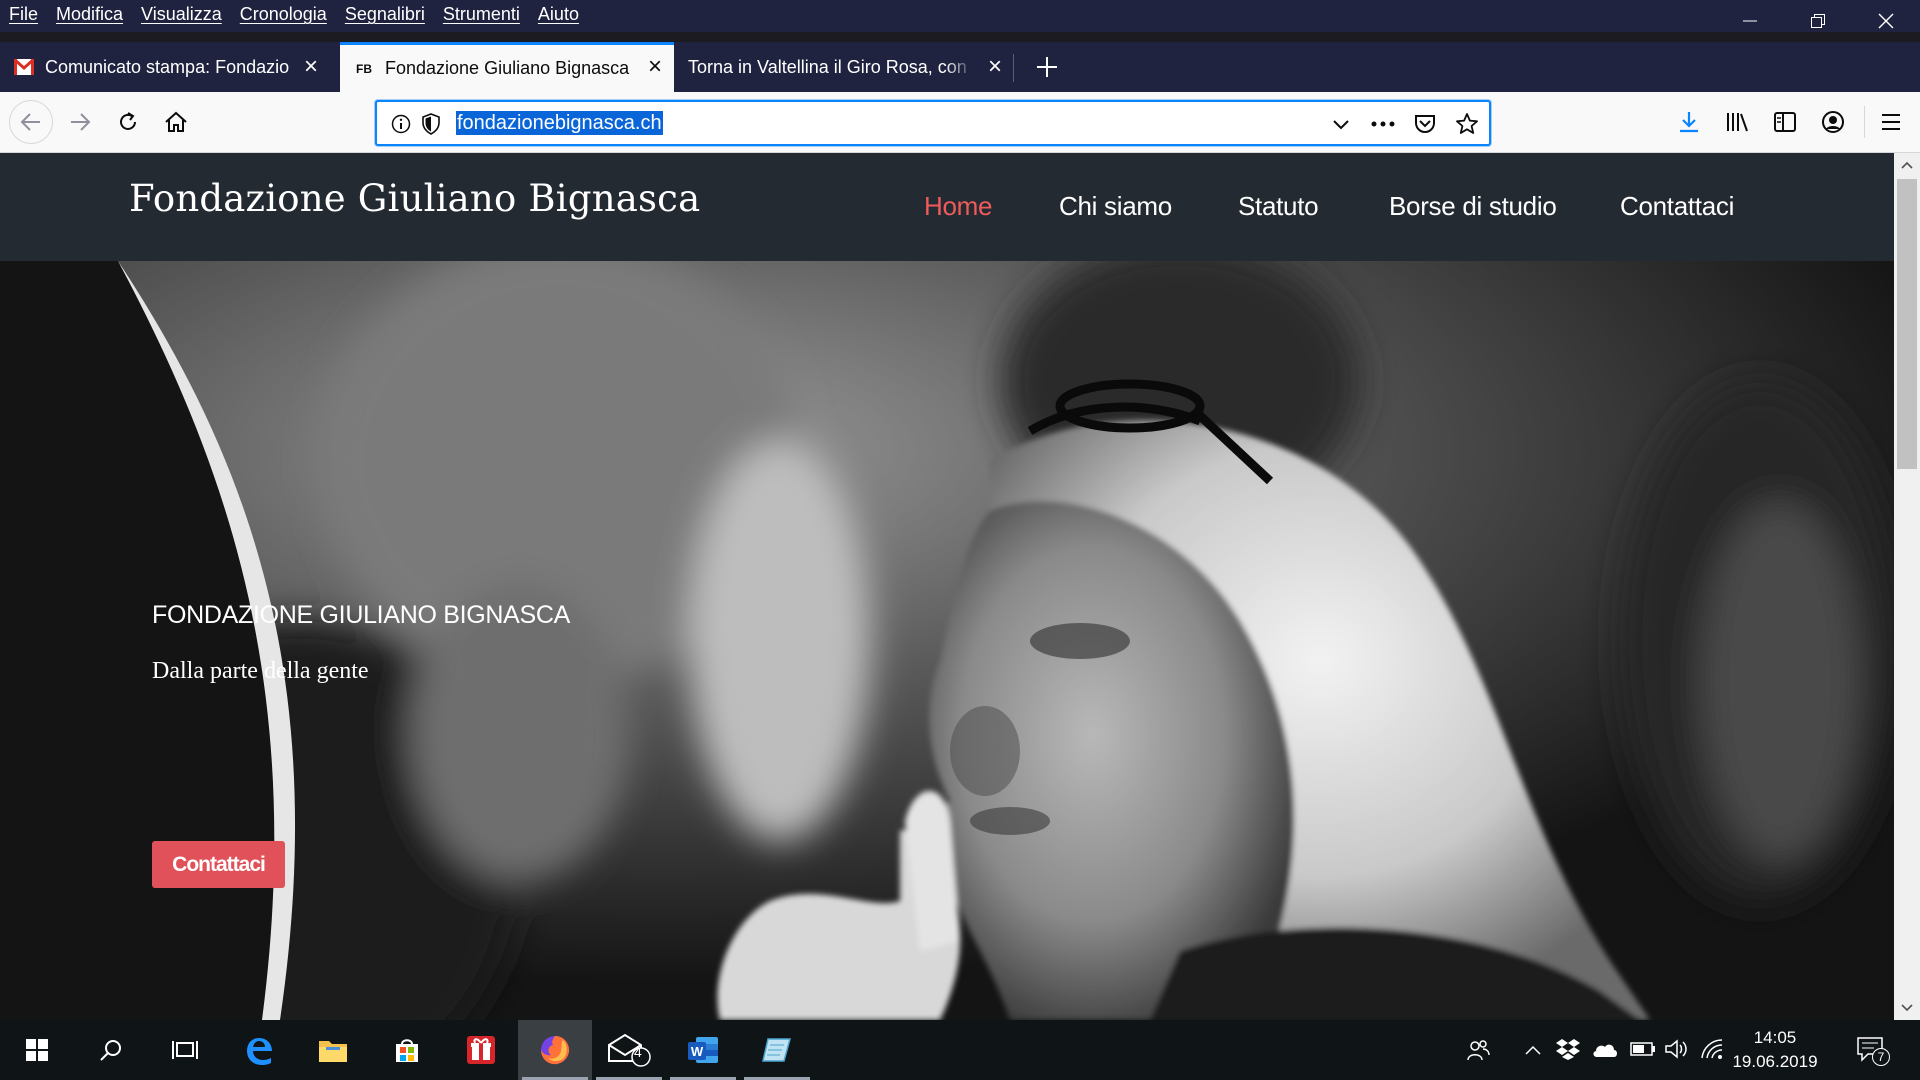 The width and height of the screenshot is (1920, 1080). I want to click on notification-count: 7, so click(1881, 1057).